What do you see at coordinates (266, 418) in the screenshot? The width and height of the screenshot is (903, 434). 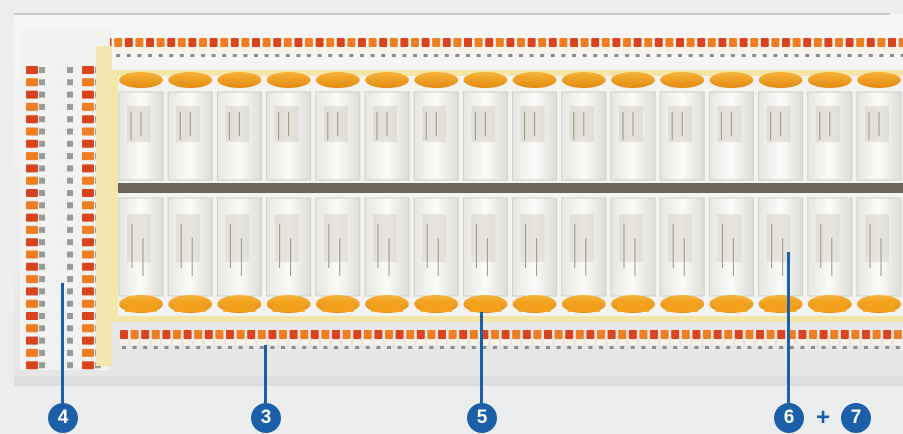 I see `callout-badge-3: 3` at bounding box center [266, 418].